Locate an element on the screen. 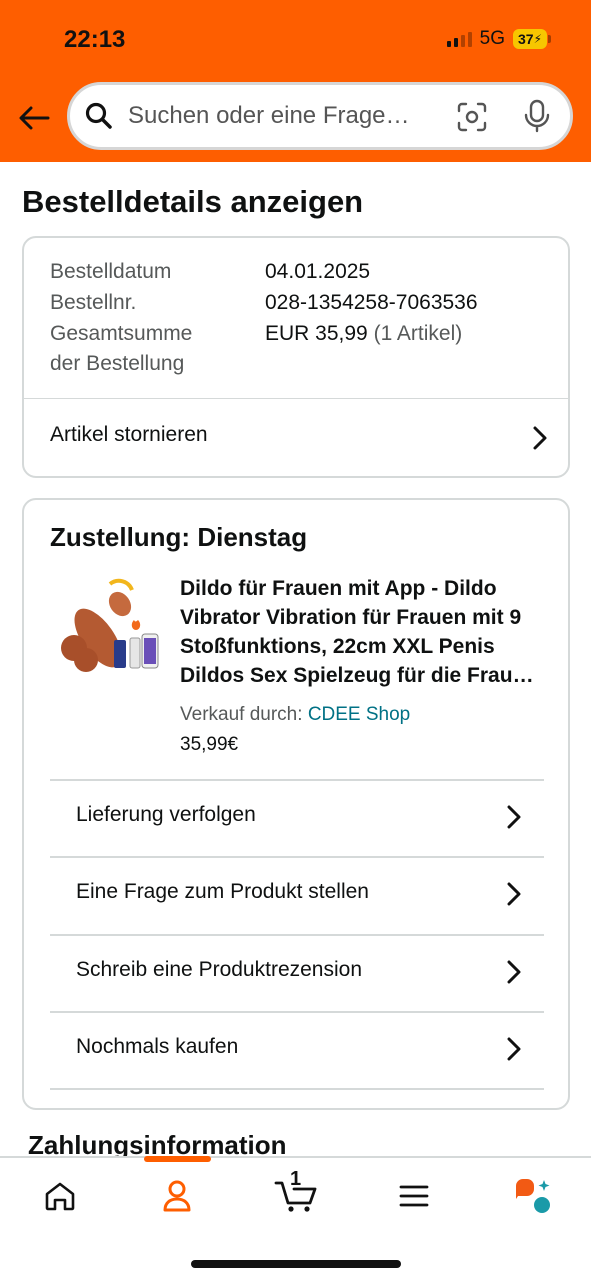  camera-search-icon is located at coordinates (472, 117).